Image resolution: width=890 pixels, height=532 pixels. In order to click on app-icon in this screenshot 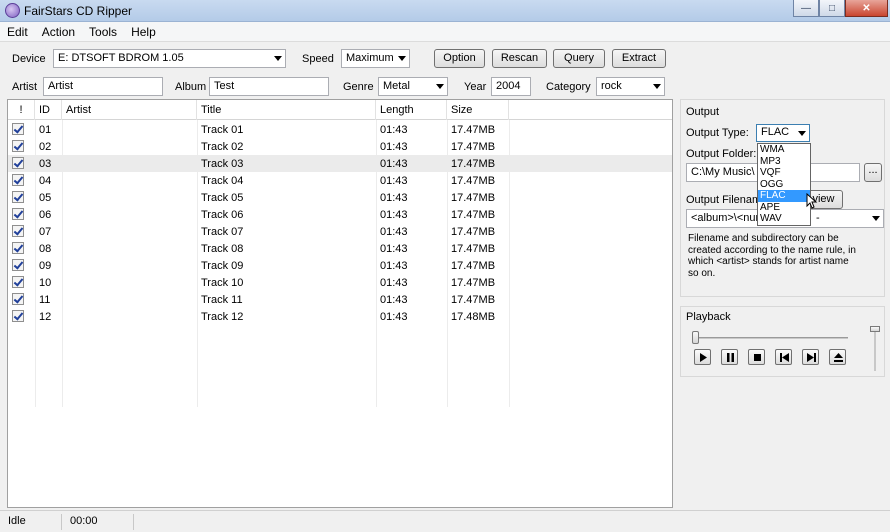, I will do `click(12, 10)`.